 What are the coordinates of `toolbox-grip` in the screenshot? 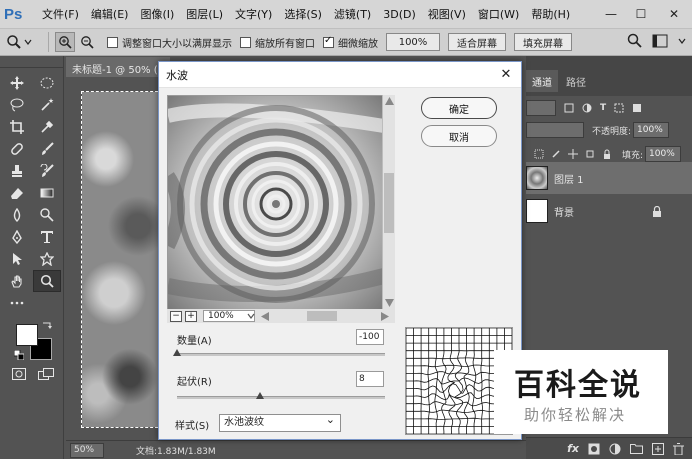 It's located at (31, 62).